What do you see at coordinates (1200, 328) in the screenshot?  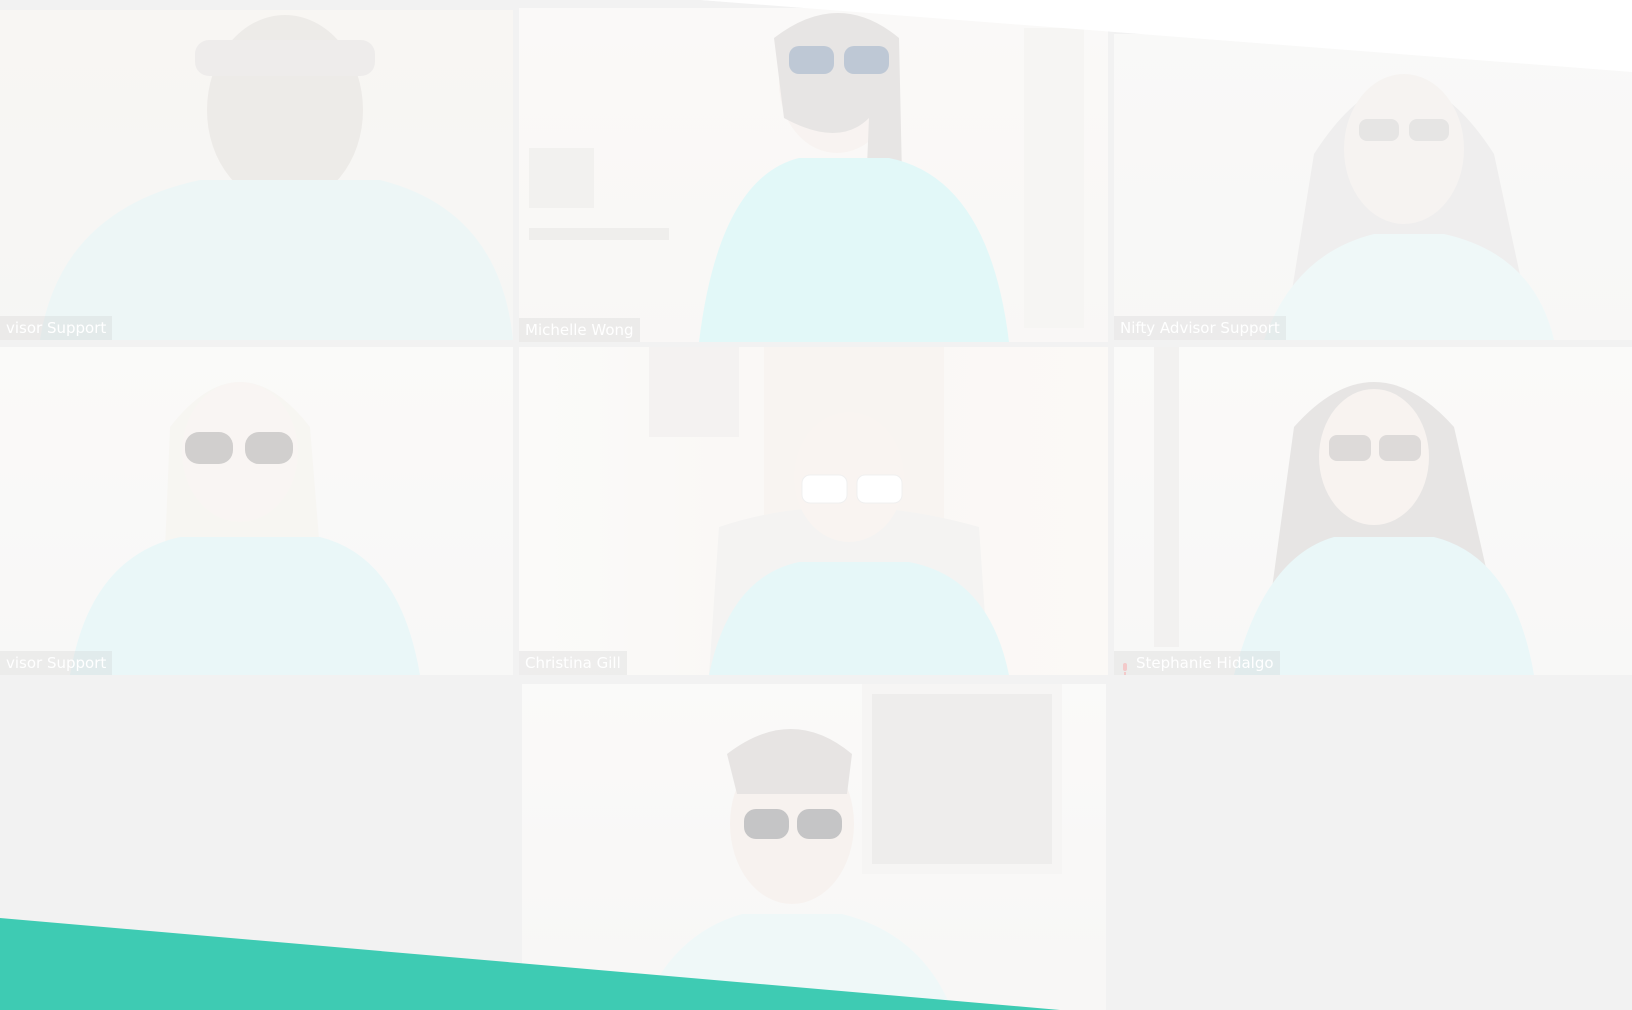 I see `participant-name-tag: Nifty Advisor Support` at bounding box center [1200, 328].